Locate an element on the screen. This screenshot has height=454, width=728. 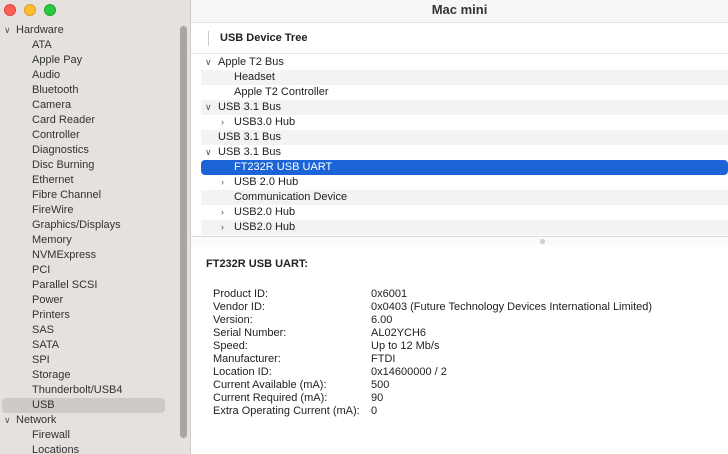
sidebar-section-network: ∨ Network is located at coordinates (90, 420).